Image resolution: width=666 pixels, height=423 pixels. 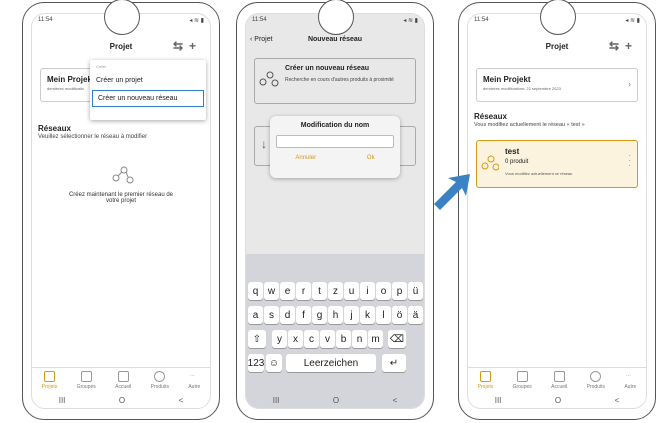 What do you see at coordinates (629, 161) in the screenshot?
I see `more-options-icon: · · ·` at bounding box center [629, 161].